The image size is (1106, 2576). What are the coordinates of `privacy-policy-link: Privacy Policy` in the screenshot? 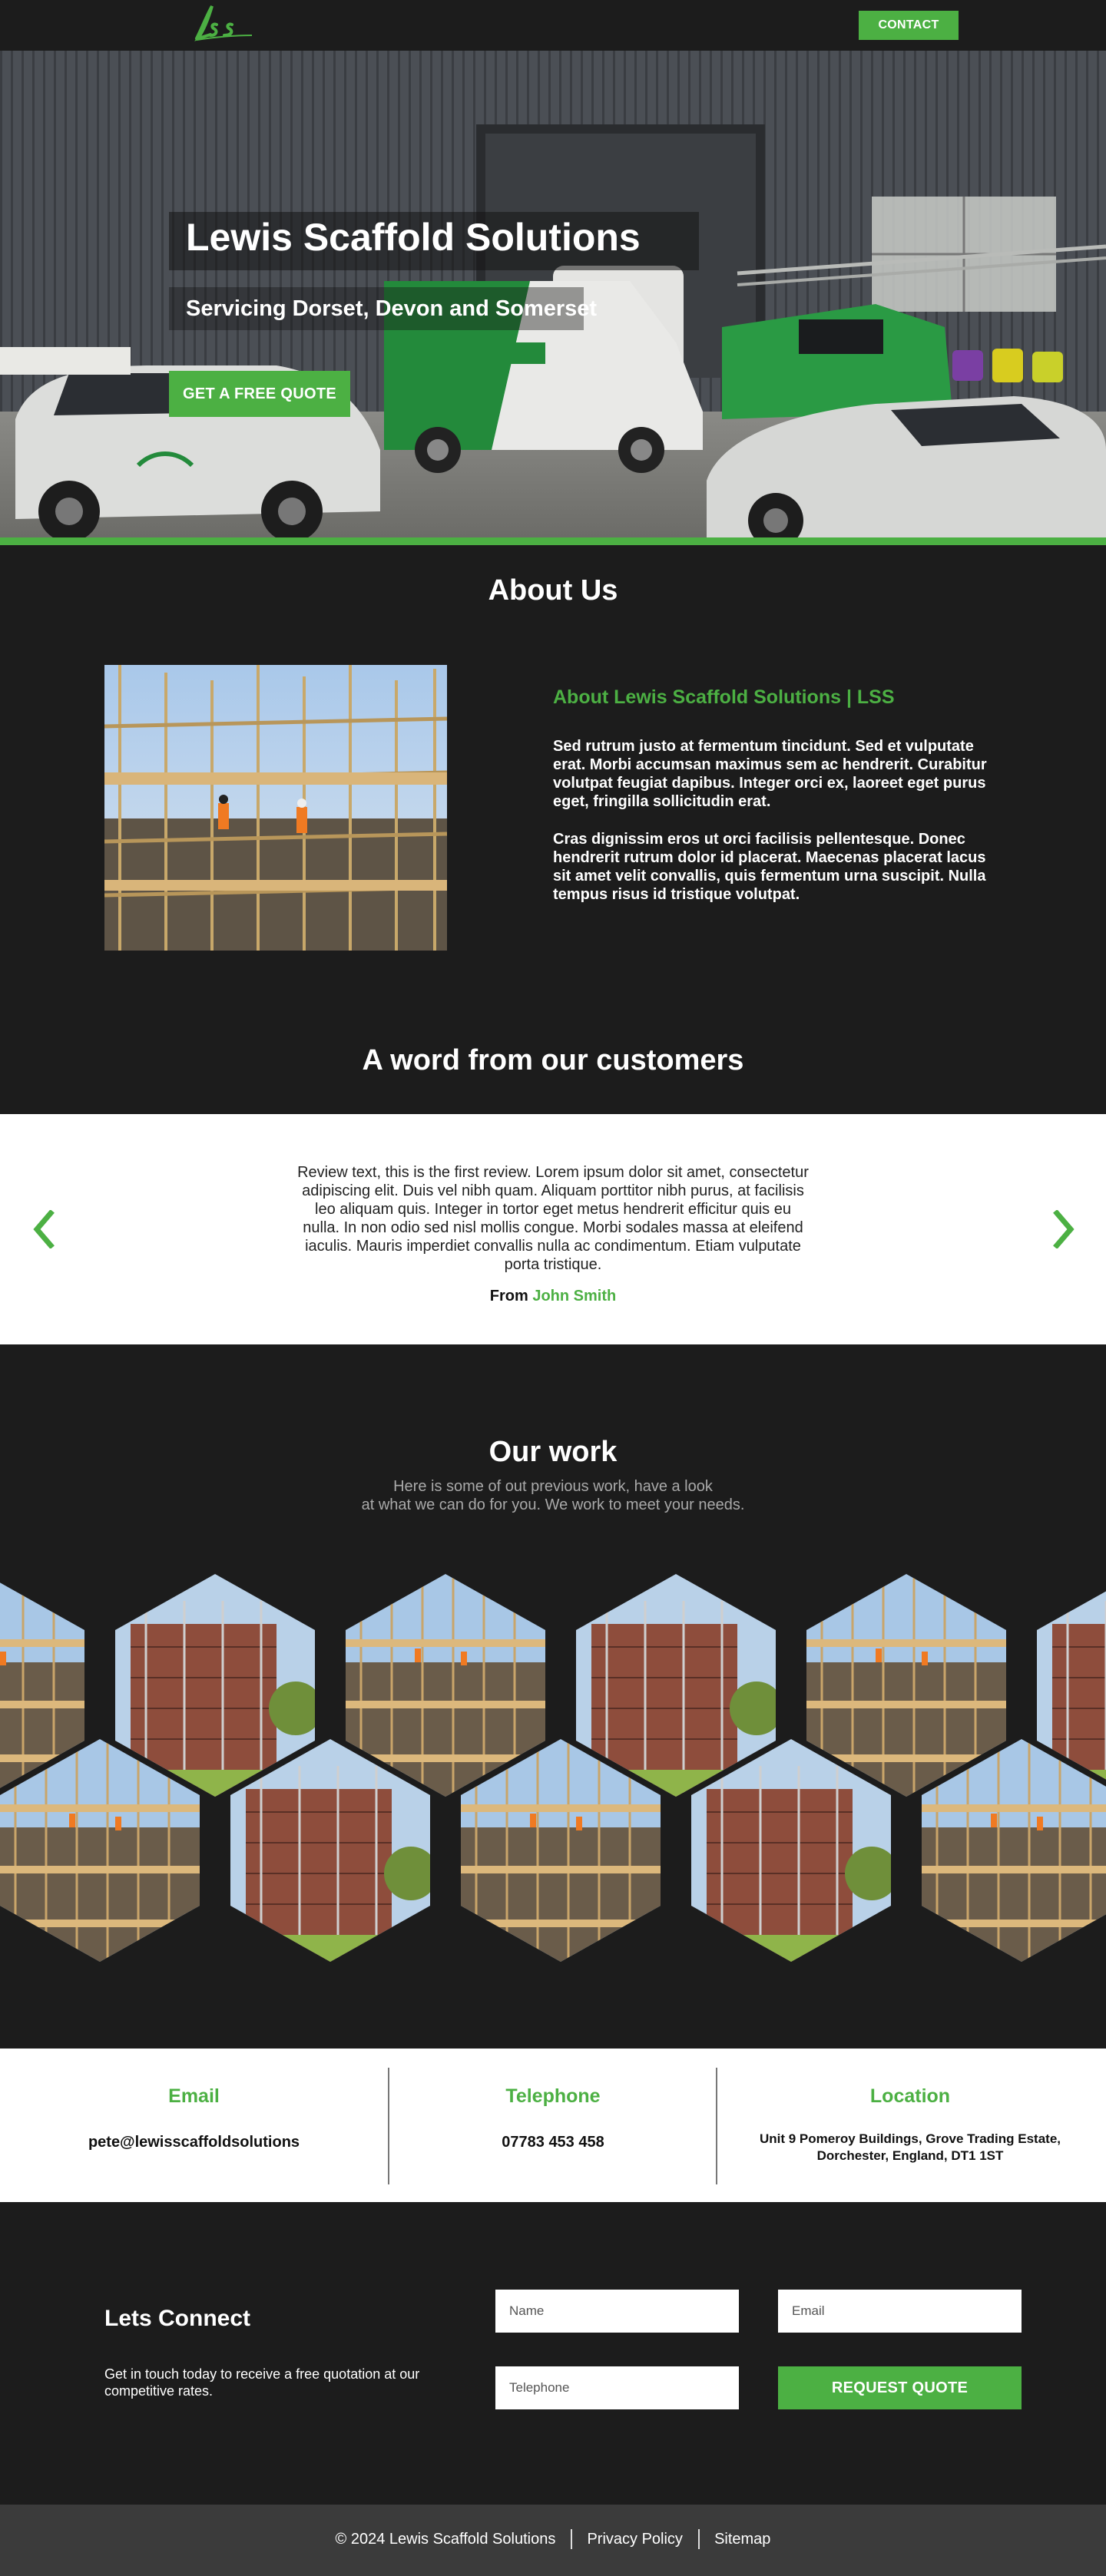 It's located at (634, 2539).